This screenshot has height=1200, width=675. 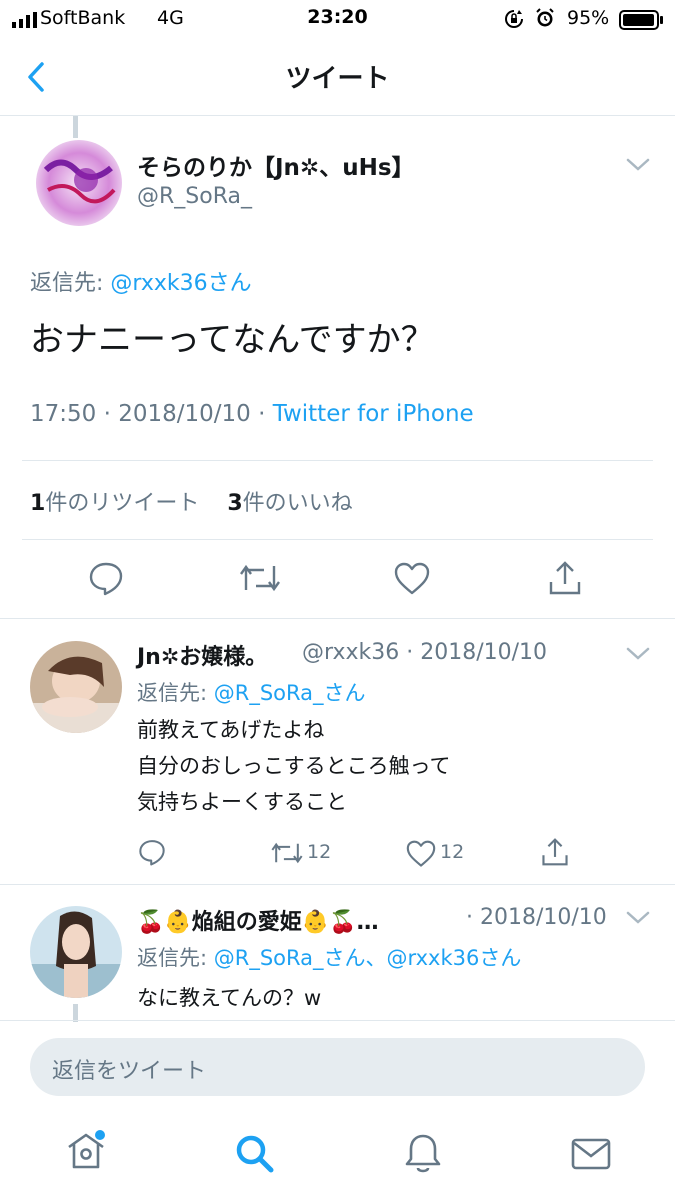 I want to click on client-link: Twitter for iPhone, so click(x=373, y=414).